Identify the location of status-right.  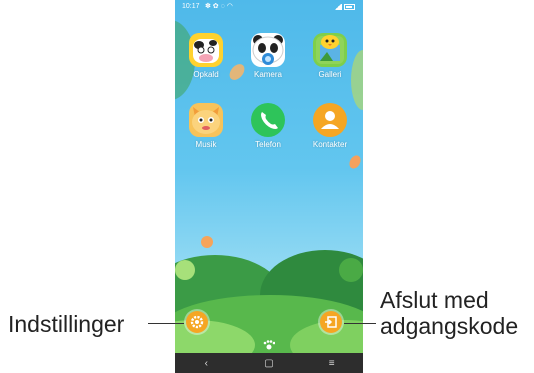
(344, 7).